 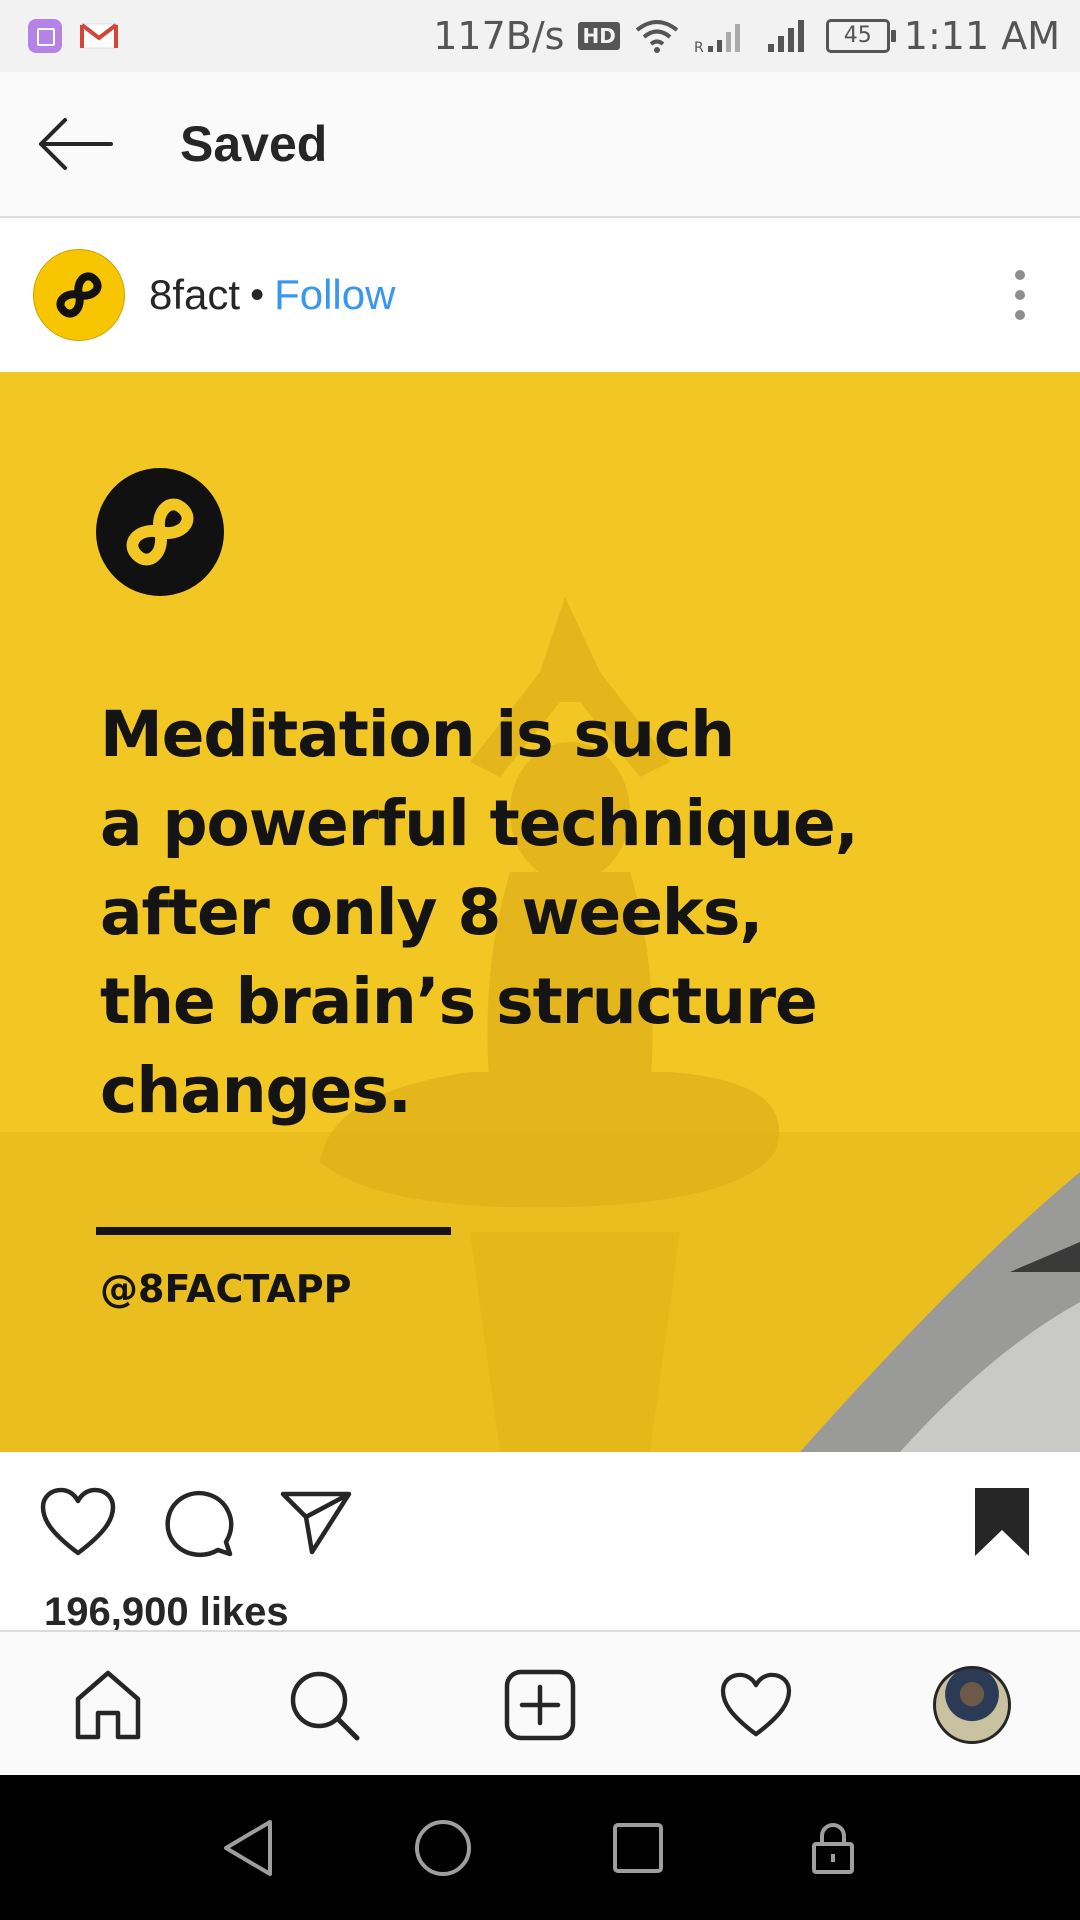 I want to click on nav-search-button, so click(x=324, y=1705).